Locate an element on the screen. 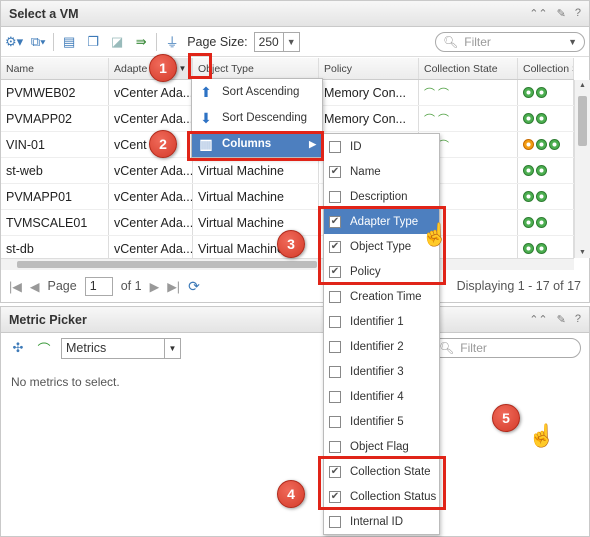  arrow-up-icon: ⬆ is located at coordinates (206, 91).